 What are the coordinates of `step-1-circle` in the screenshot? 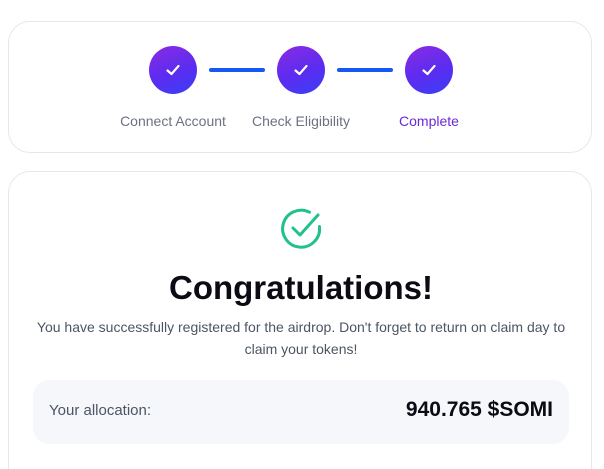 It's located at (173, 70).